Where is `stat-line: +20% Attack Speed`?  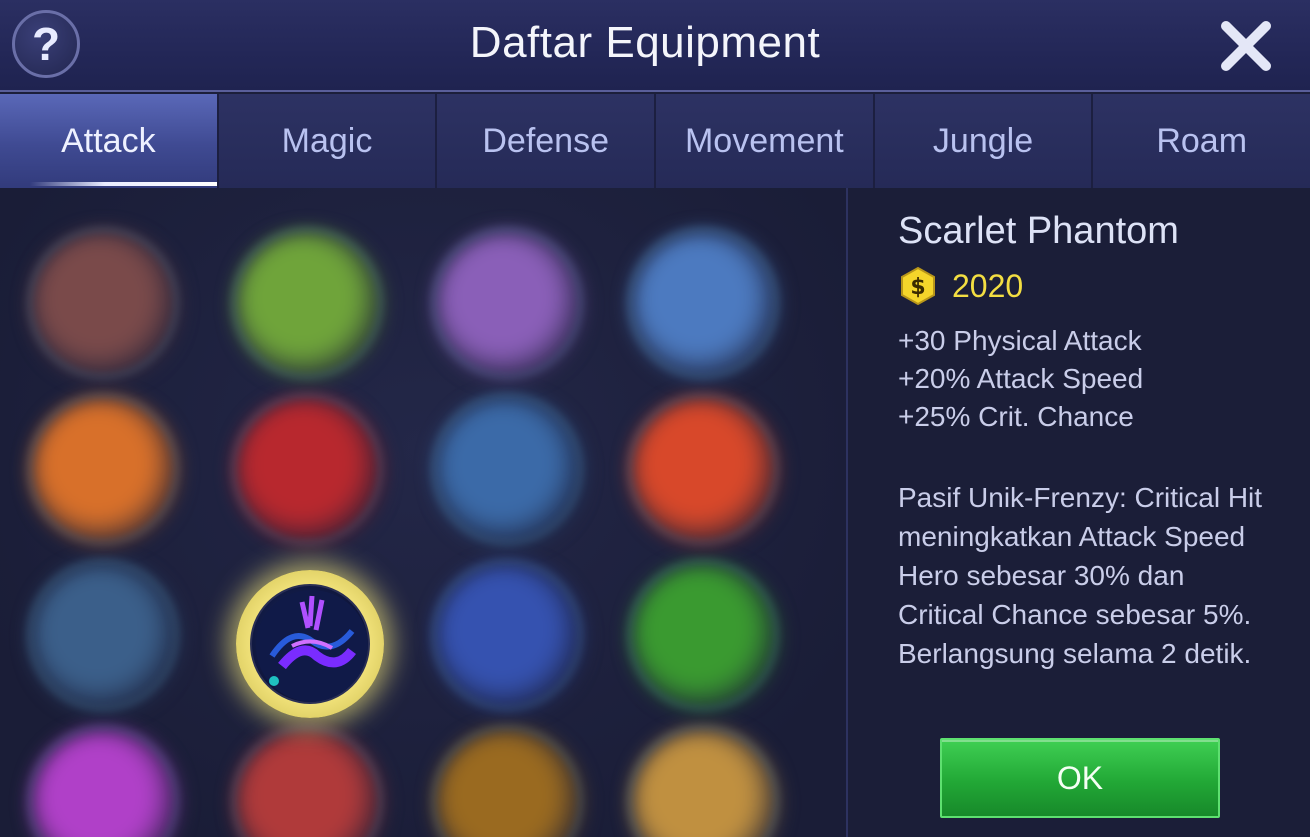 stat-line: +20% Attack Speed is located at coordinates (1021, 378).